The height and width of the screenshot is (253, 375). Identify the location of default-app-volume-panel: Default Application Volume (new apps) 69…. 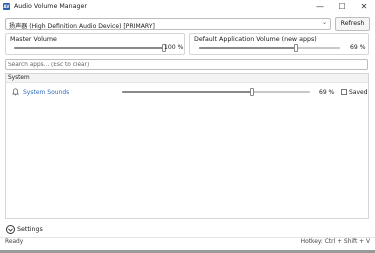
(279, 44).